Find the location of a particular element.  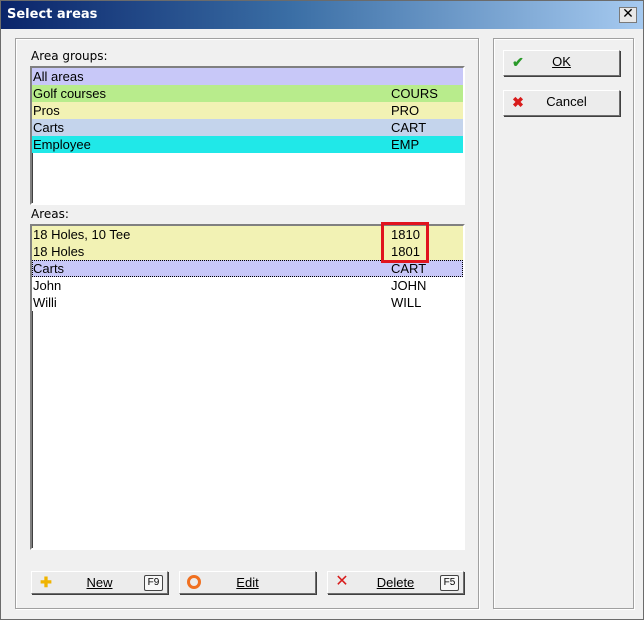

area-group-name: Golf courses is located at coordinates (69, 93).